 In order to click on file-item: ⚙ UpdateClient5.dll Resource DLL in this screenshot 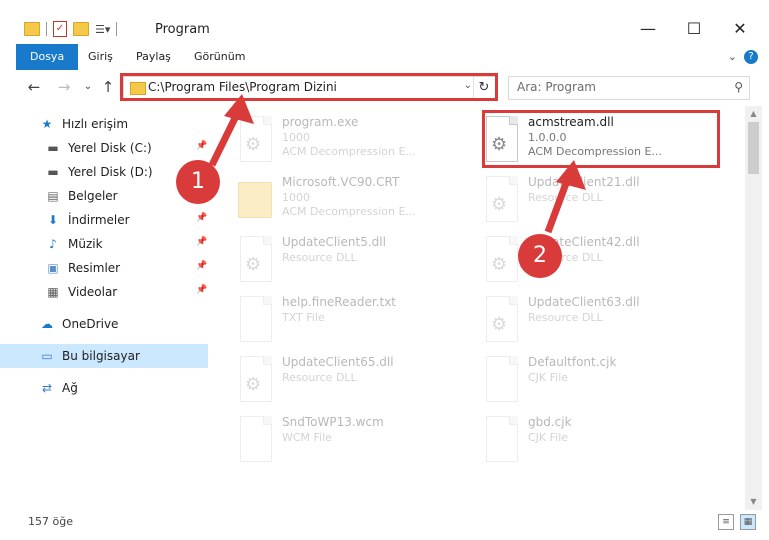, I will do `click(356, 260)`.